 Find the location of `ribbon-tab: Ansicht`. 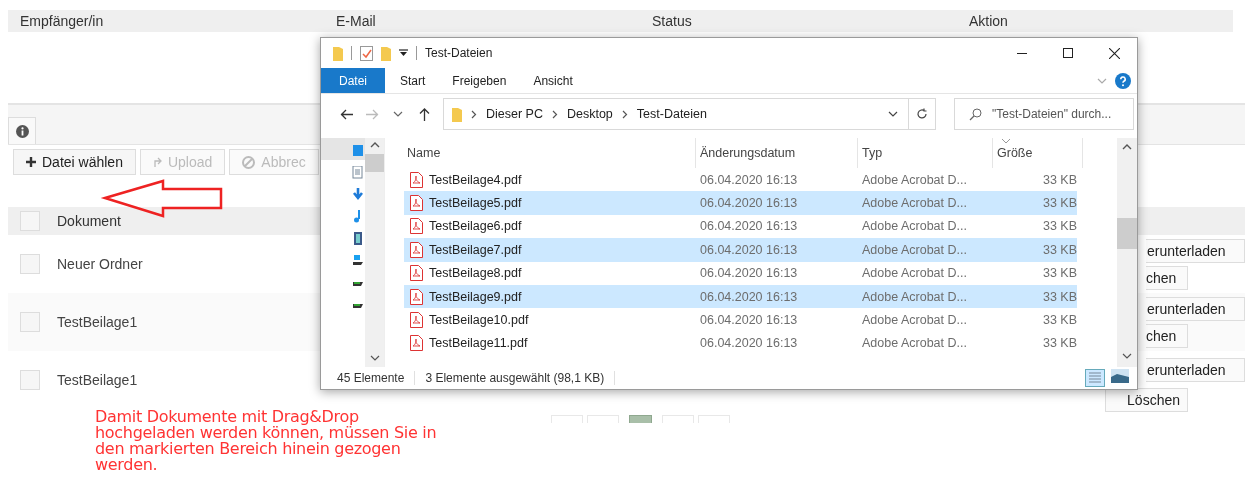

ribbon-tab: Ansicht is located at coordinates (553, 80).